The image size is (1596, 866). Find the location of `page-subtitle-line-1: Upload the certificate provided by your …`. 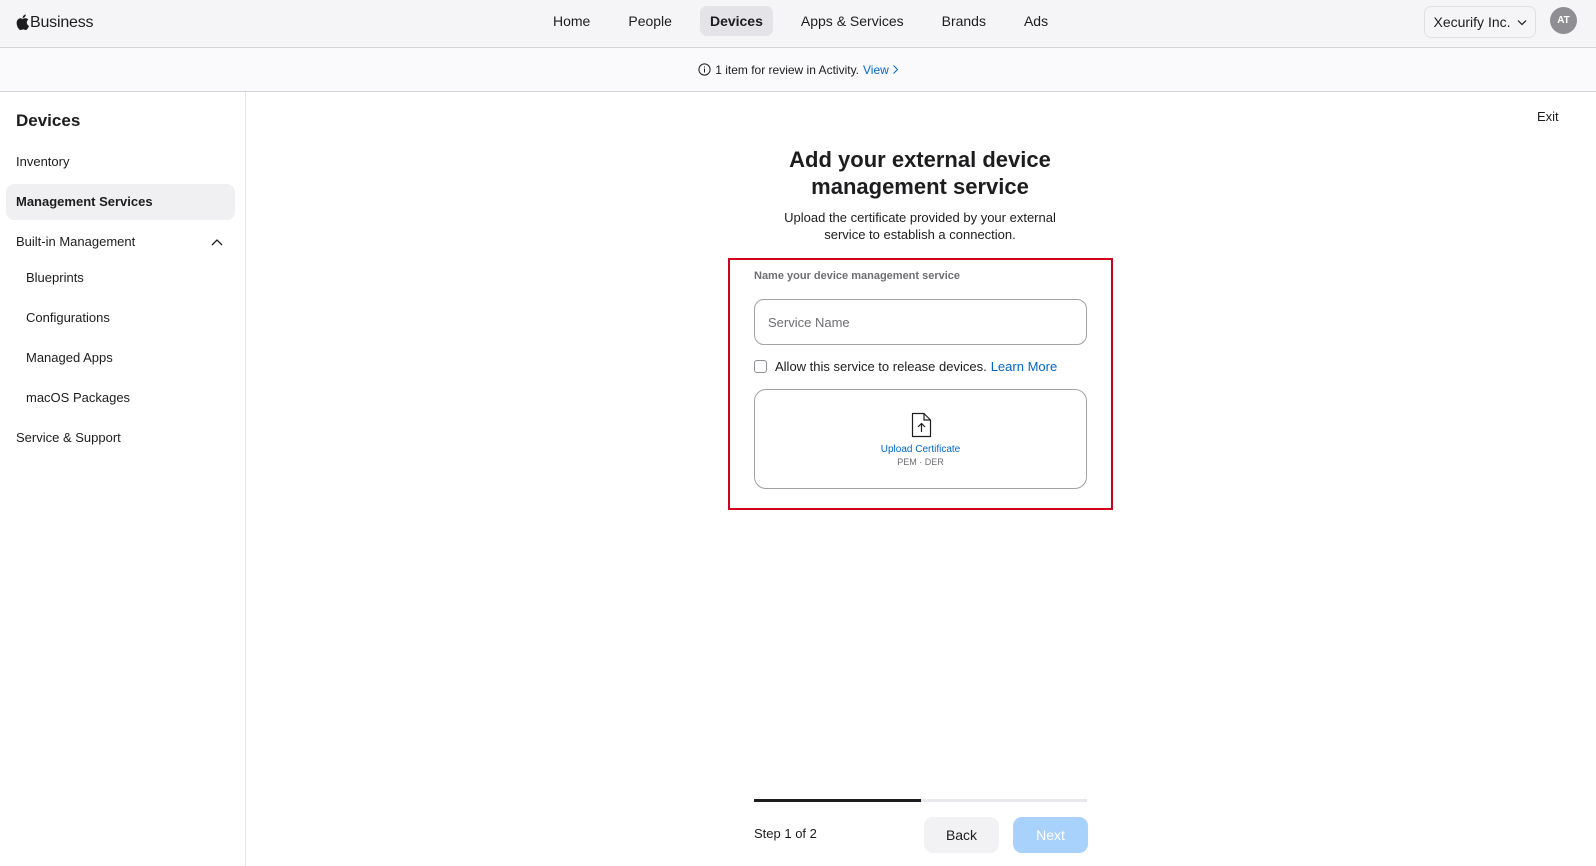

page-subtitle-line-1: Upload the certificate provided by your … is located at coordinates (920, 217).